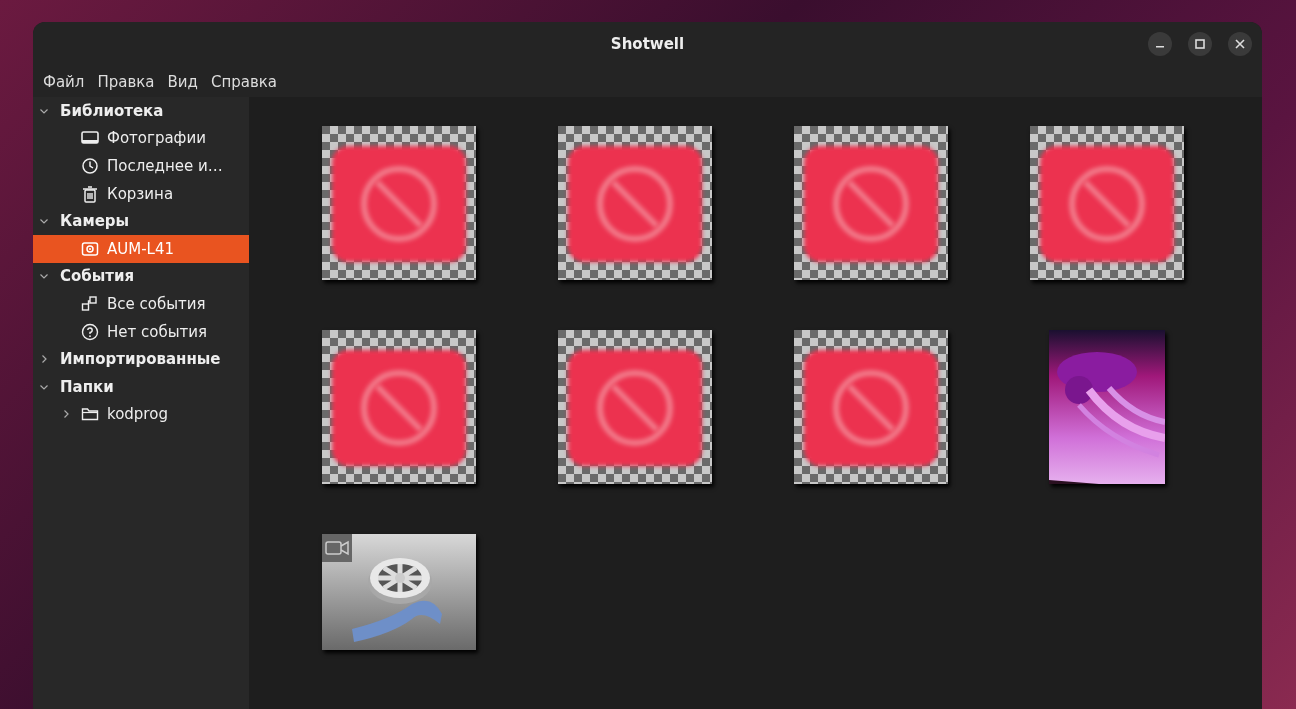 This screenshot has height=709, width=1296. I want to click on help-icon, so click(90, 331).